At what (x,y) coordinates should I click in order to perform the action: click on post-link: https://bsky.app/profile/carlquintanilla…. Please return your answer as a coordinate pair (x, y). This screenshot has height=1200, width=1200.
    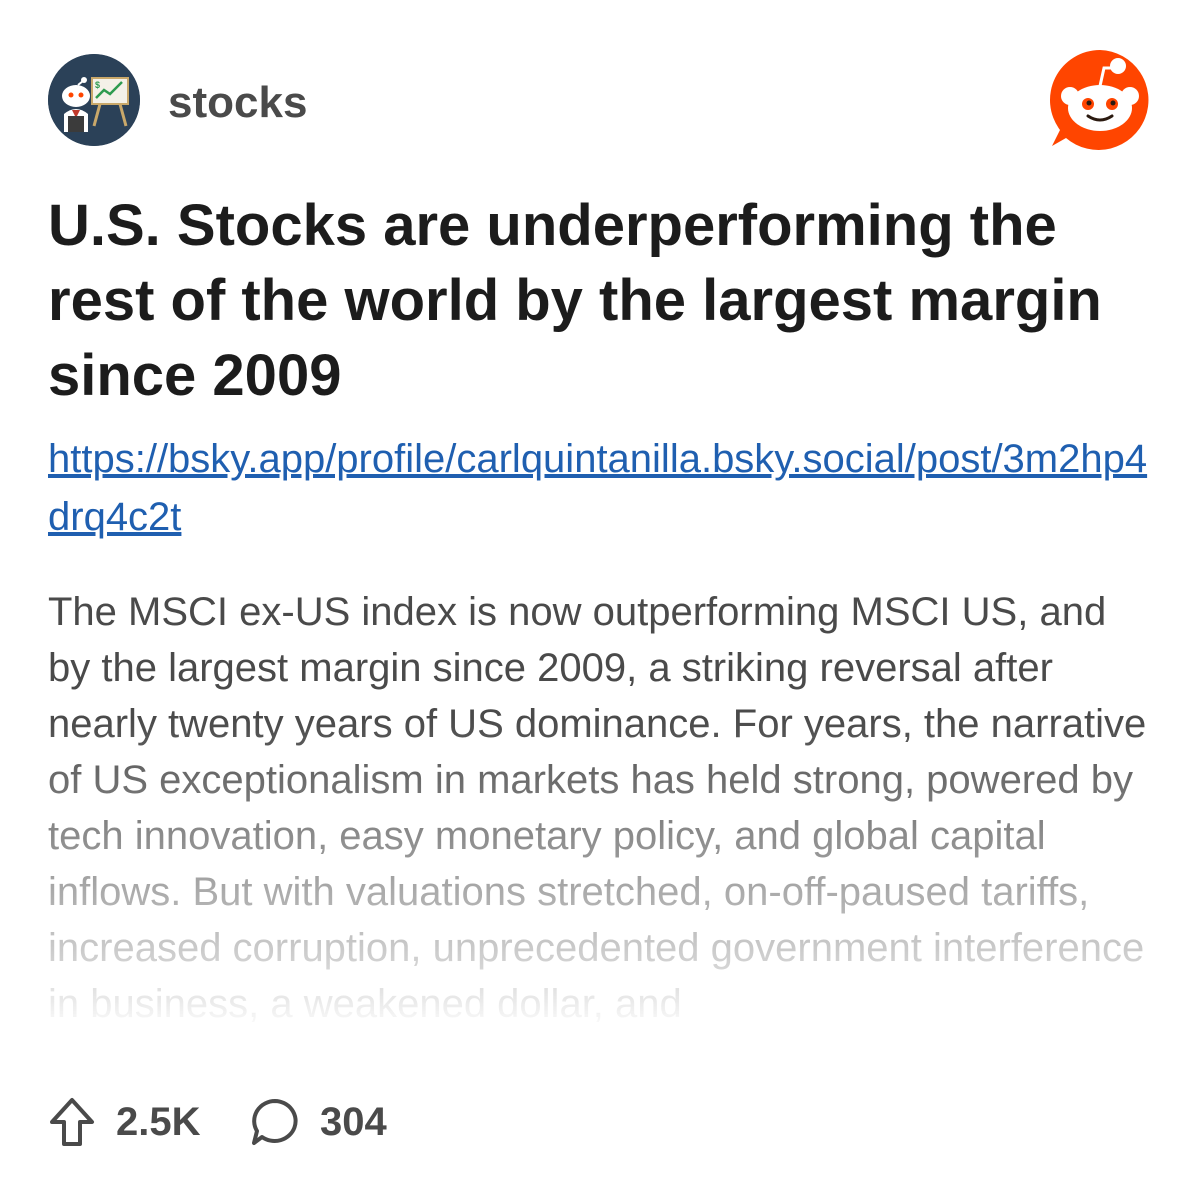
    Looking at the image, I should click on (603, 488).